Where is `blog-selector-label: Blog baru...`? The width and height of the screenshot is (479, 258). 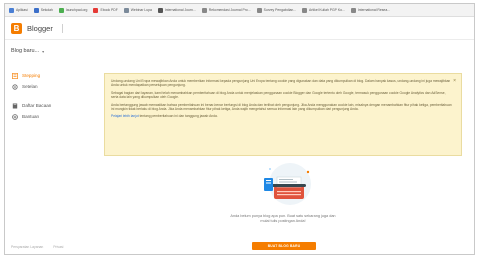 blog-selector-label: Blog baru... is located at coordinates (25, 51).